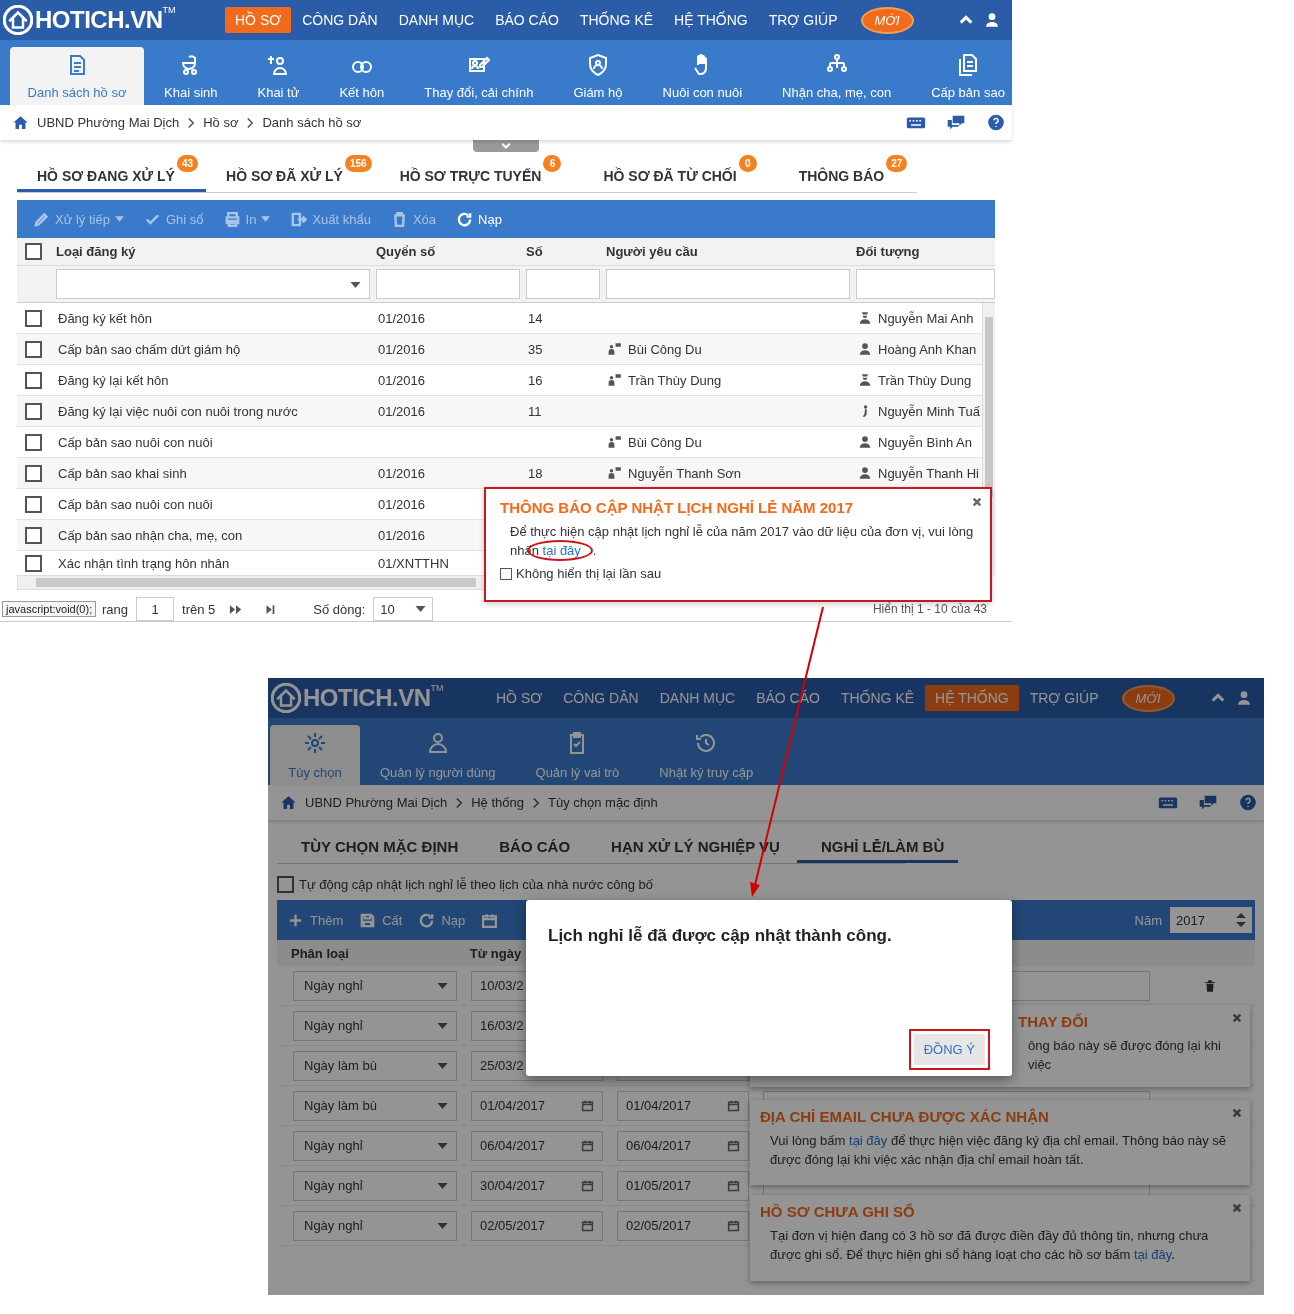 This screenshot has height=1314, width=1294. What do you see at coordinates (315, 755) in the screenshot?
I see `module-tab: Tùy chọn` at bounding box center [315, 755].